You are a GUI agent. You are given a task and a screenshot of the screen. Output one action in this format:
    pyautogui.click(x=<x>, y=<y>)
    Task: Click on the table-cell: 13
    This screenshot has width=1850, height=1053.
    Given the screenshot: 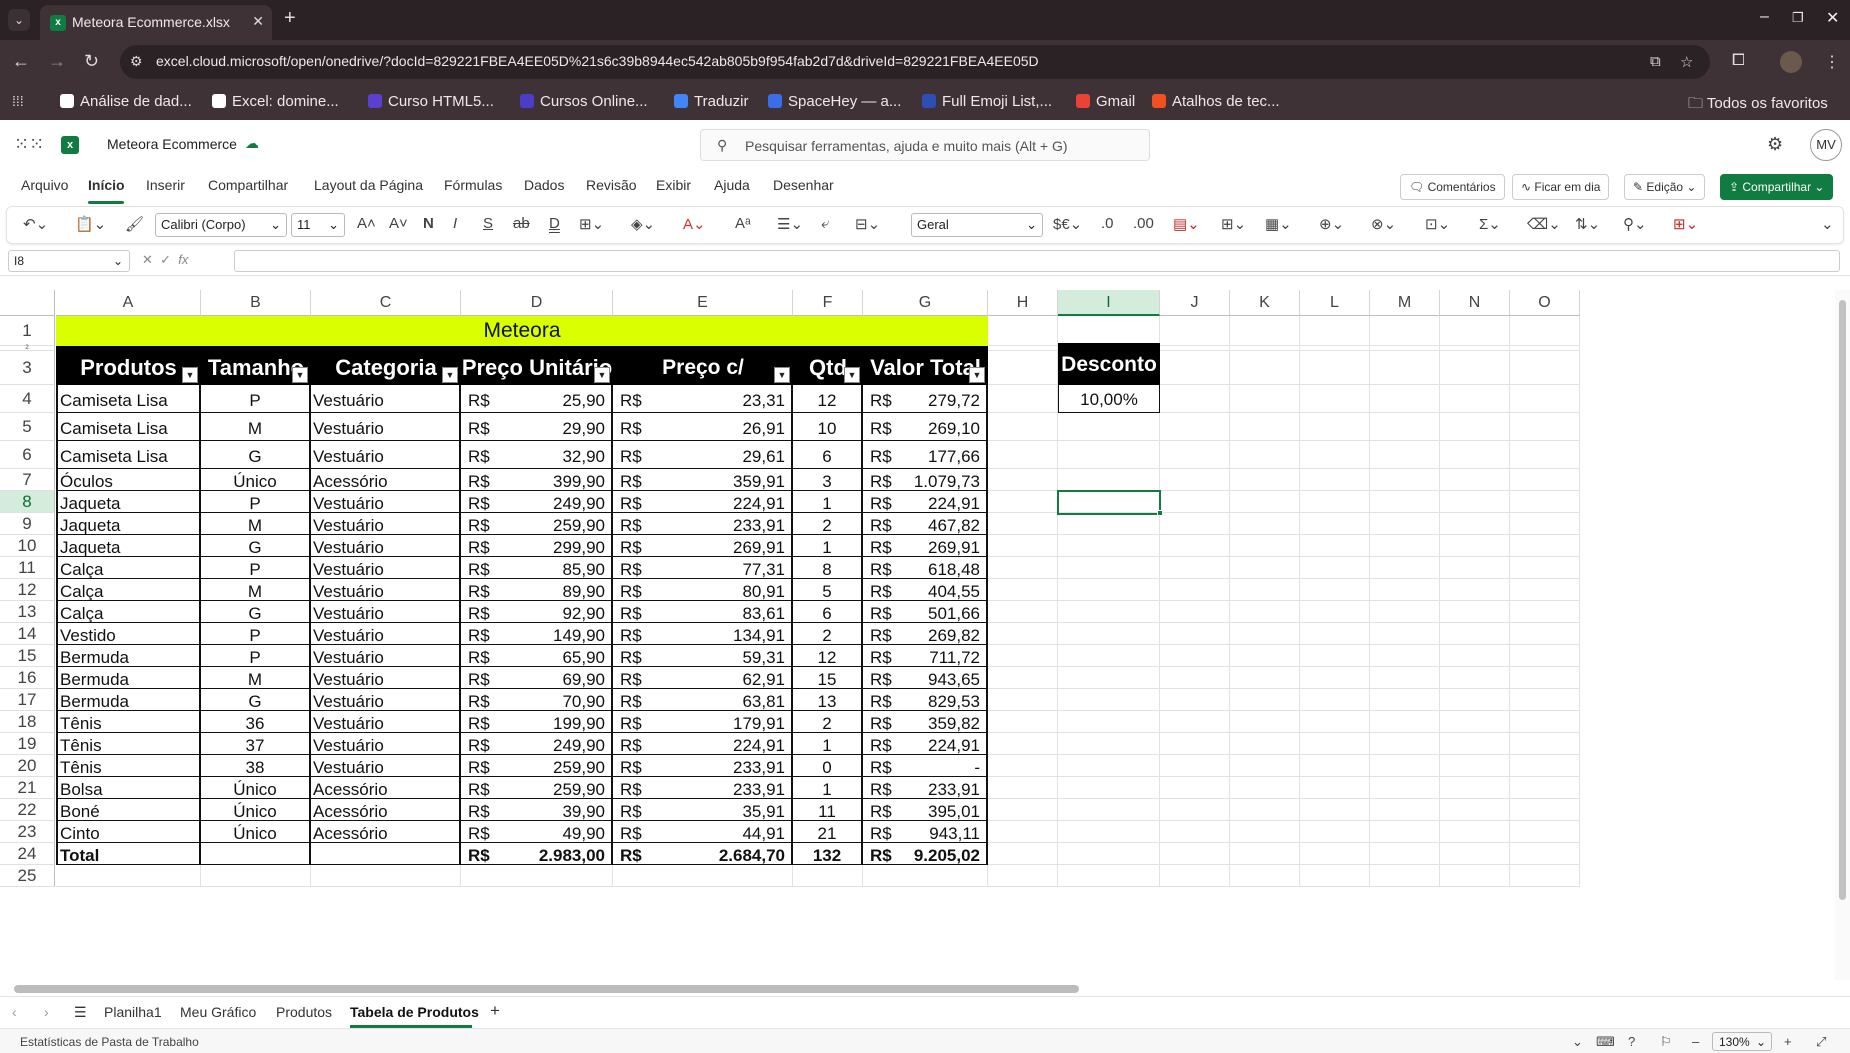 What is the action you would take?
    pyautogui.click(x=828, y=700)
    